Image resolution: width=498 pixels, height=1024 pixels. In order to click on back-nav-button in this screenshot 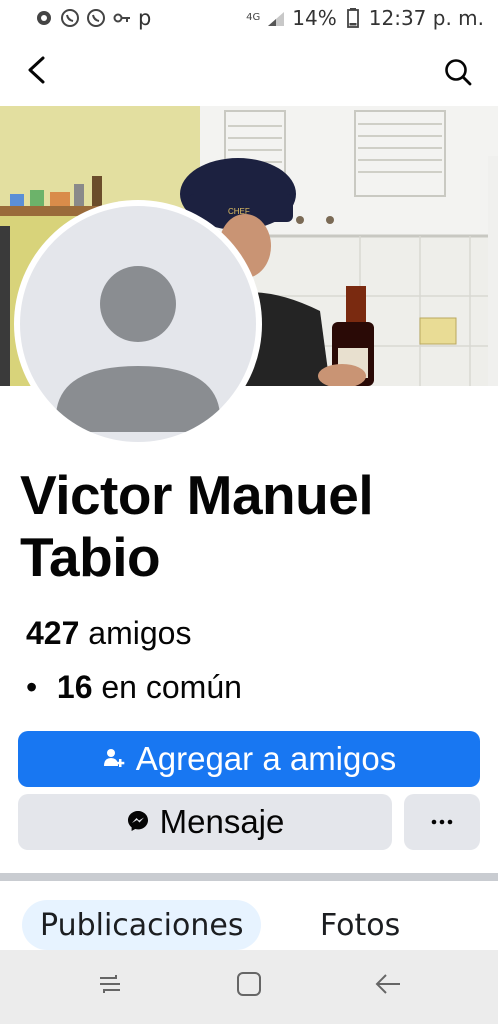, I will do `click(388, 986)`.